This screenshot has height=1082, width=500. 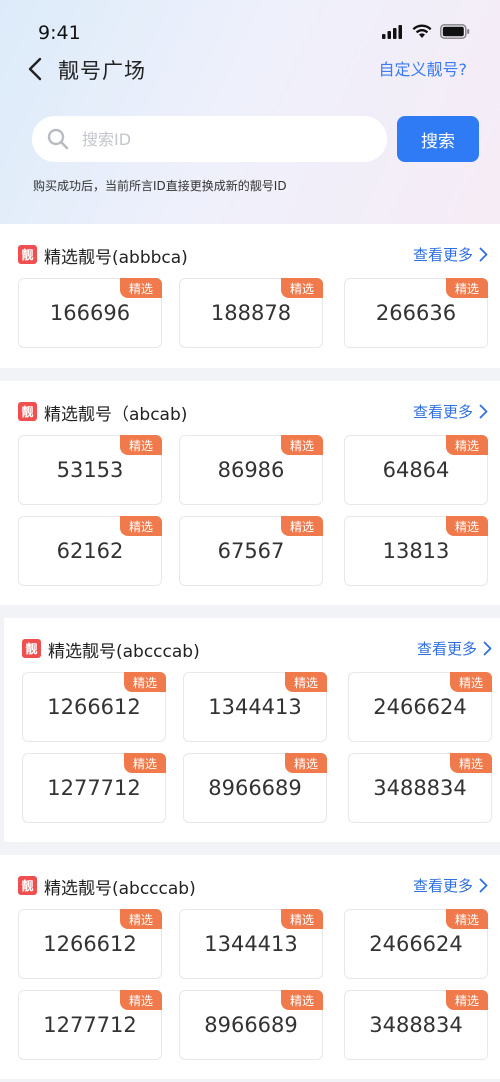 I want to click on number-card: 精选 188878, so click(x=251, y=313).